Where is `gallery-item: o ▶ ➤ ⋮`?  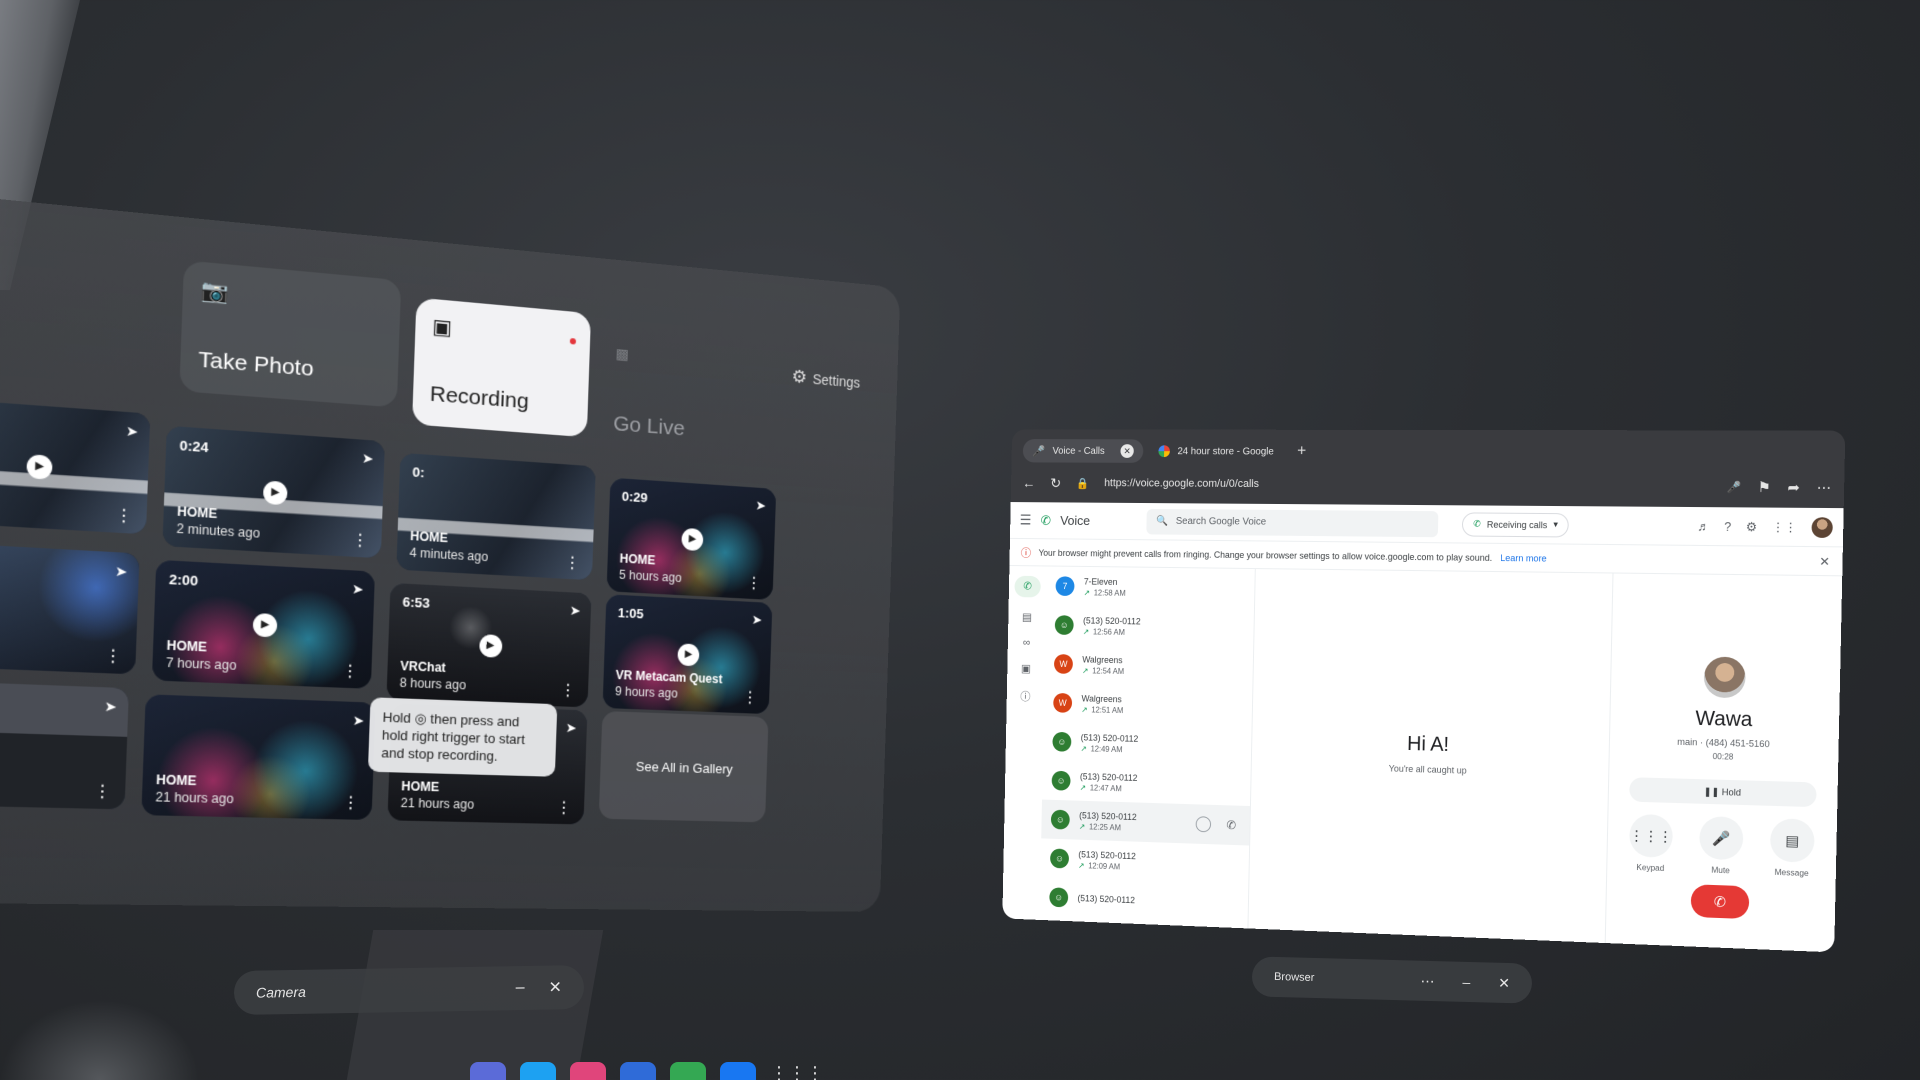 gallery-item: o ▶ ➤ ⋮ is located at coordinates (75, 466).